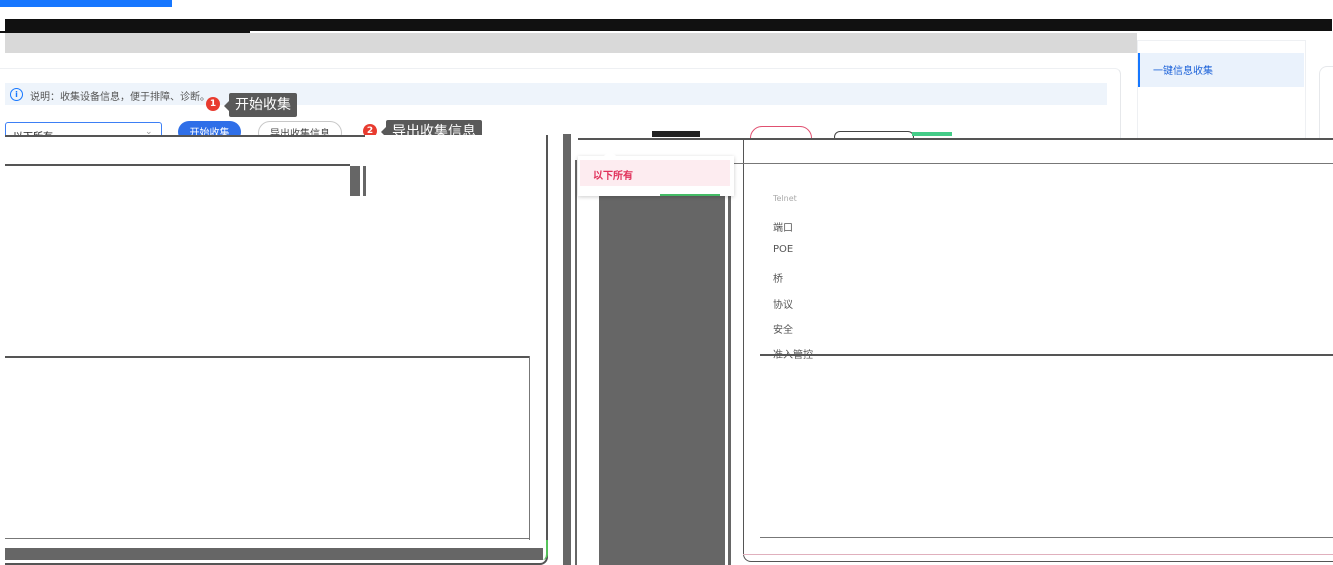 Image resolution: width=1333 pixels, height=565 pixels. I want to click on panel-corner, so click(544, 550).